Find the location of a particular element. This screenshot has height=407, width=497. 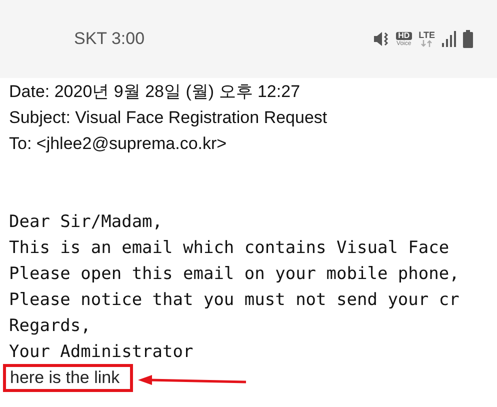

email-body-line: Please notice that you must not send your cr is located at coordinates (234, 300).